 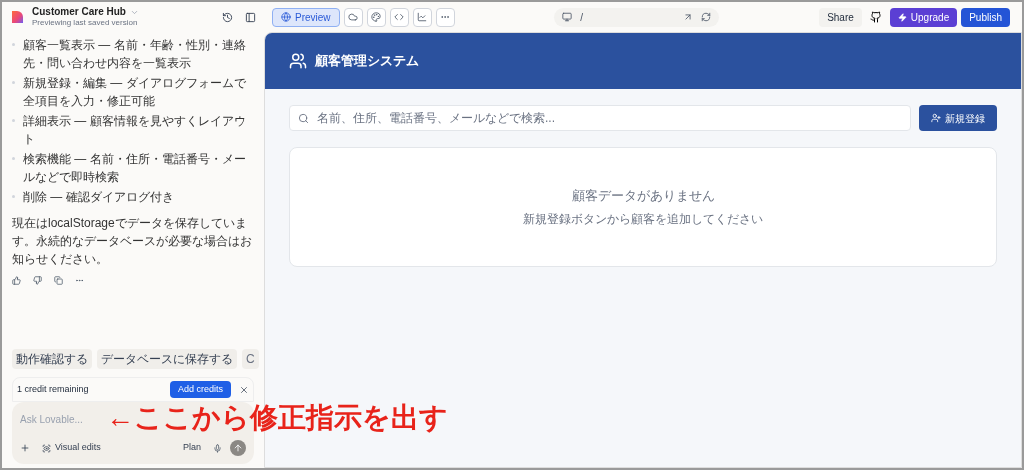 What do you see at coordinates (306, 17) in the screenshot?
I see `preview-tab: Preview` at bounding box center [306, 17].